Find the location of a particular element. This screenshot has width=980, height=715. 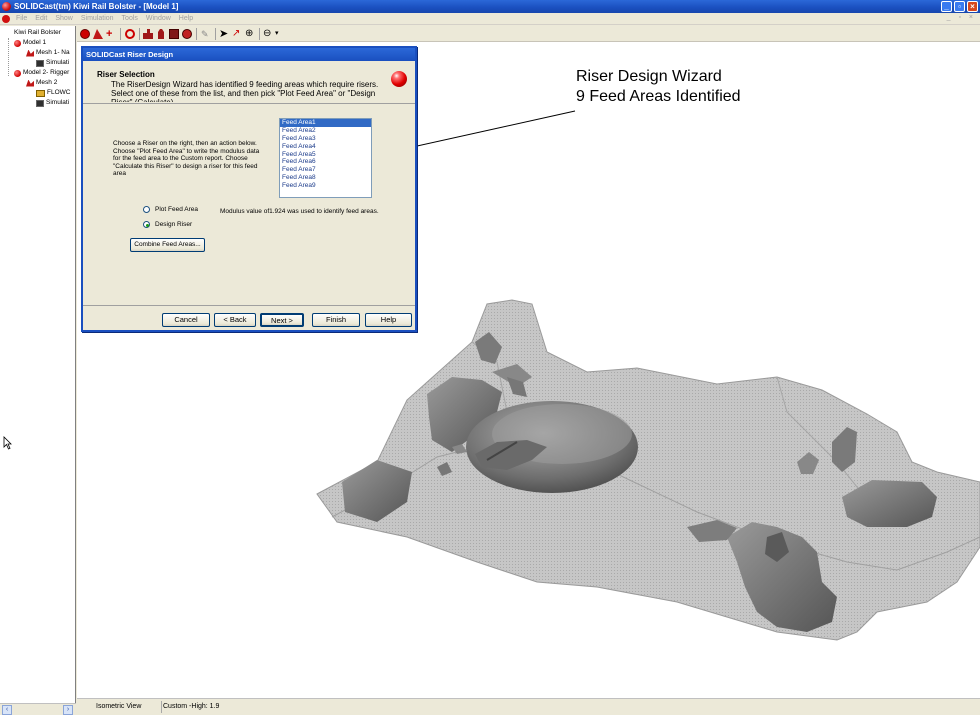

list-item: Feed Area5 is located at coordinates (325, 155).